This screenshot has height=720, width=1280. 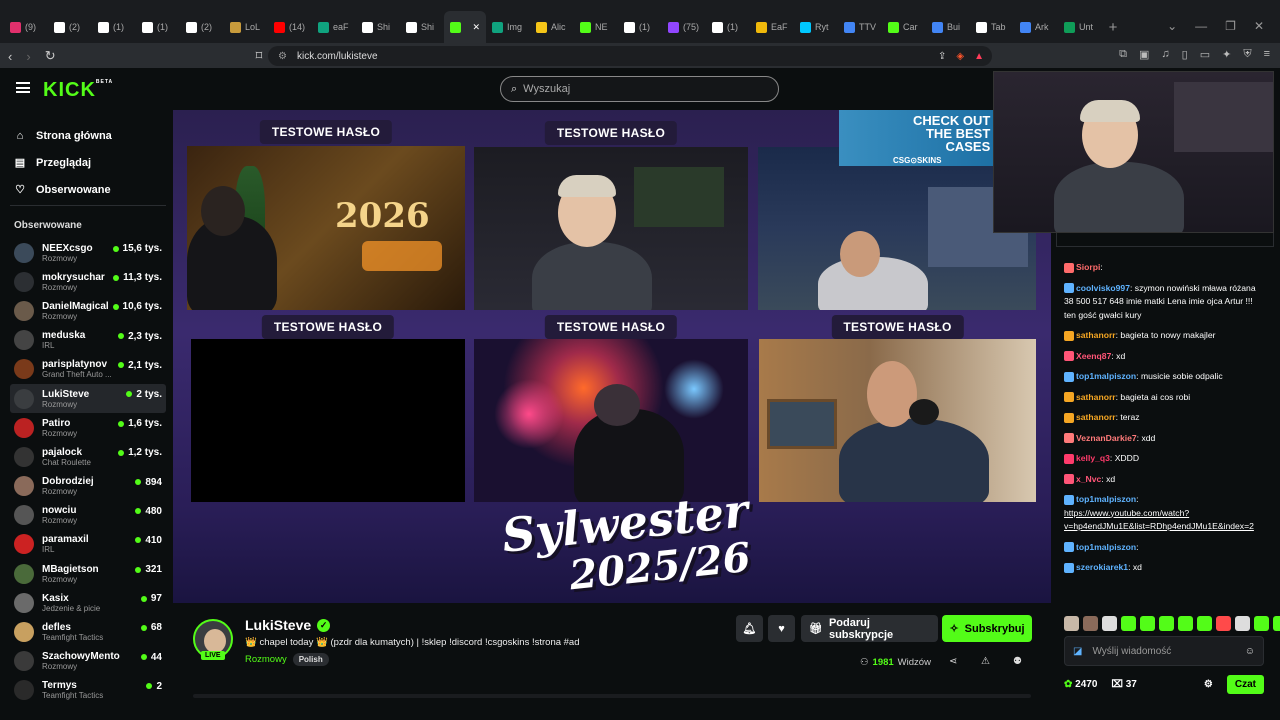 What do you see at coordinates (23, 87) in the screenshot?
I see `hamburger-menu-icon` at bounding box center [23, 87].